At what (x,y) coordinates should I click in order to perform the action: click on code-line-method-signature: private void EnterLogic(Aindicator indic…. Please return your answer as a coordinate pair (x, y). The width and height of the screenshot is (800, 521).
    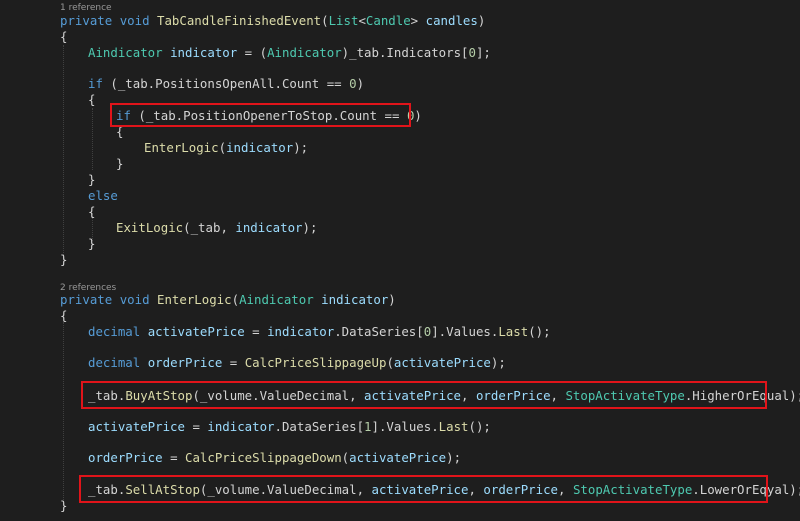
    Looking at the image, I should click on (228, 300).